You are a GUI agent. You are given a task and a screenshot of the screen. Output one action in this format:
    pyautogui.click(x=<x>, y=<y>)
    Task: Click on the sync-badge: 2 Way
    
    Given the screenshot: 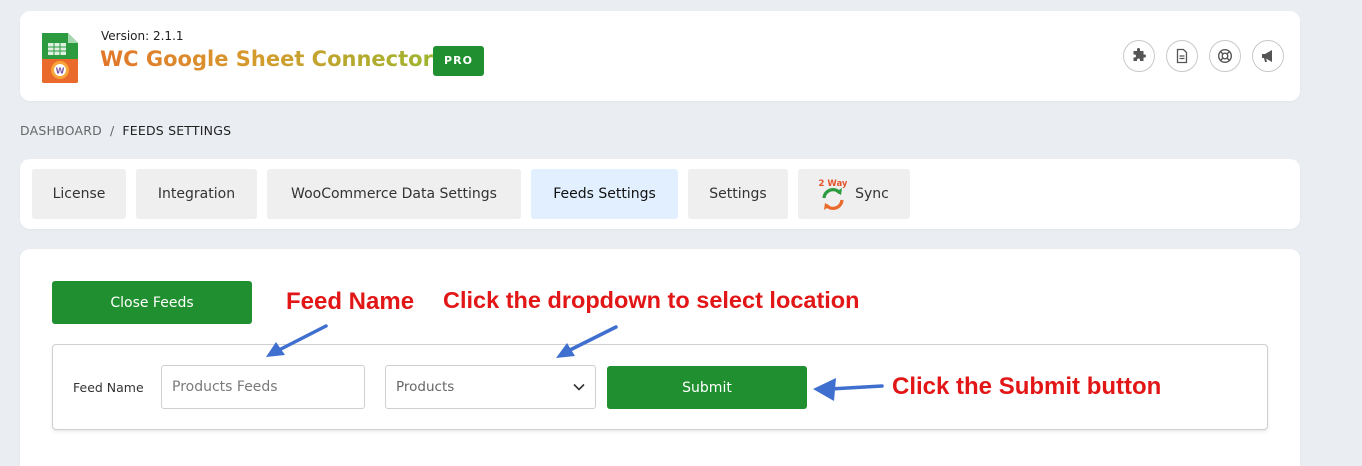 What is the action you would take?
    pyautogui.click(x=833, y=184)
    